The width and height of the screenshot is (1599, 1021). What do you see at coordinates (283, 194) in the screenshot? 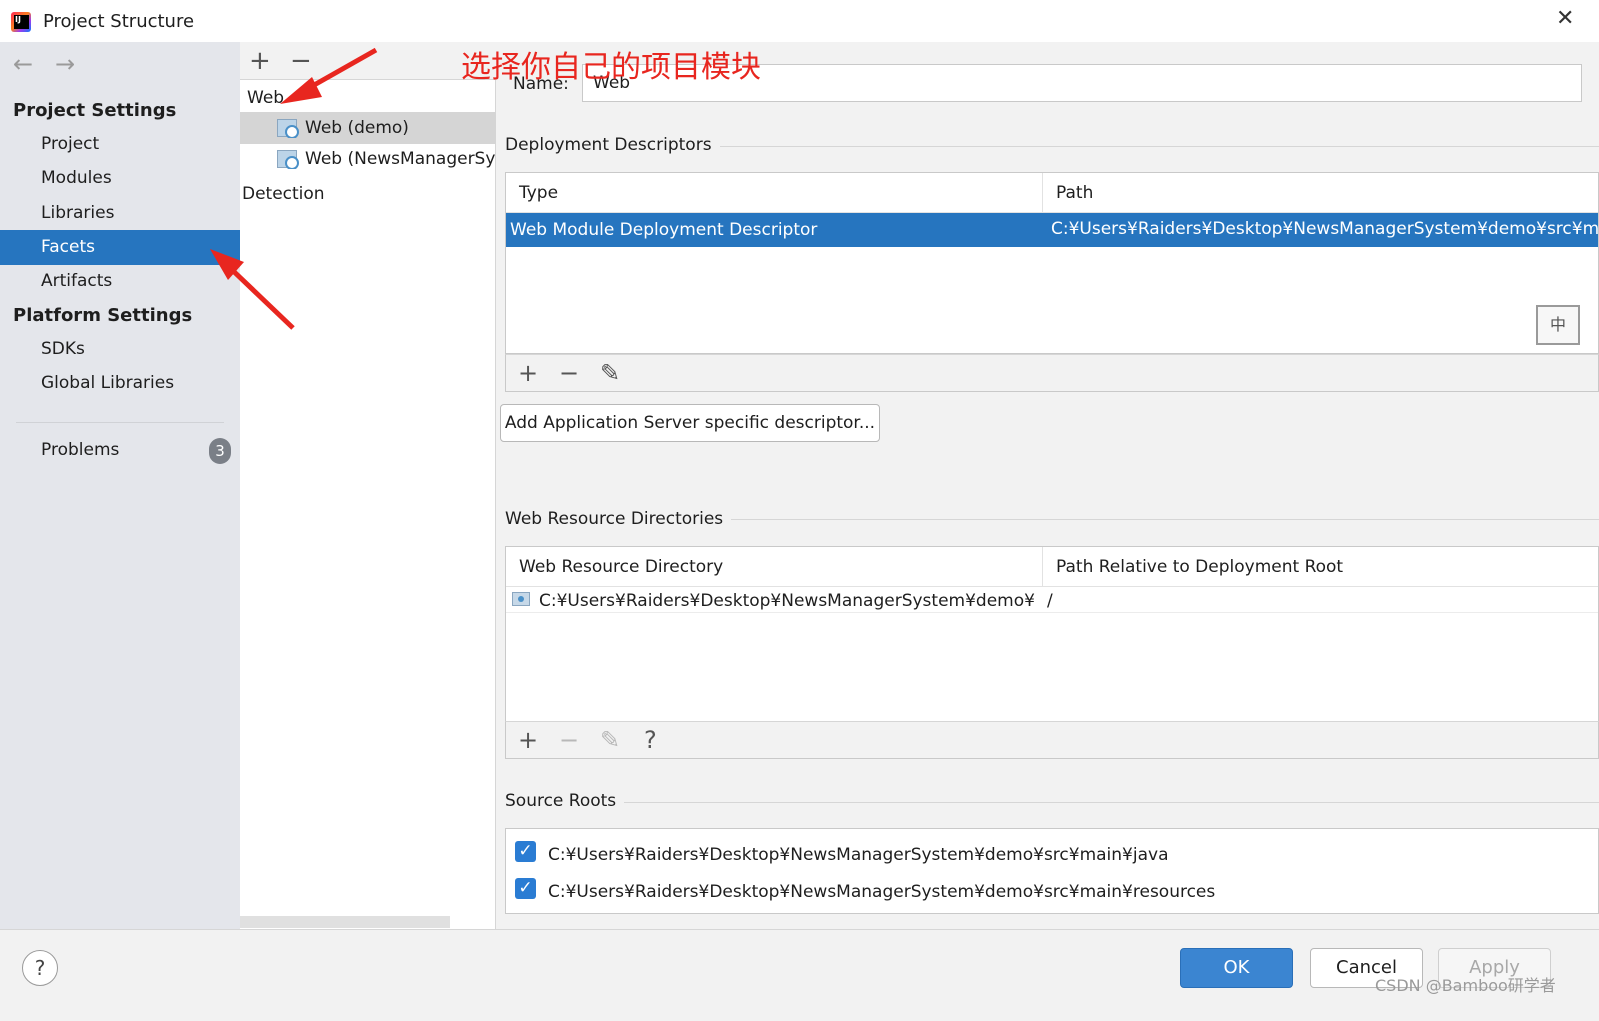
I see `detection-item: Detection` at bounding box center [283, 194].